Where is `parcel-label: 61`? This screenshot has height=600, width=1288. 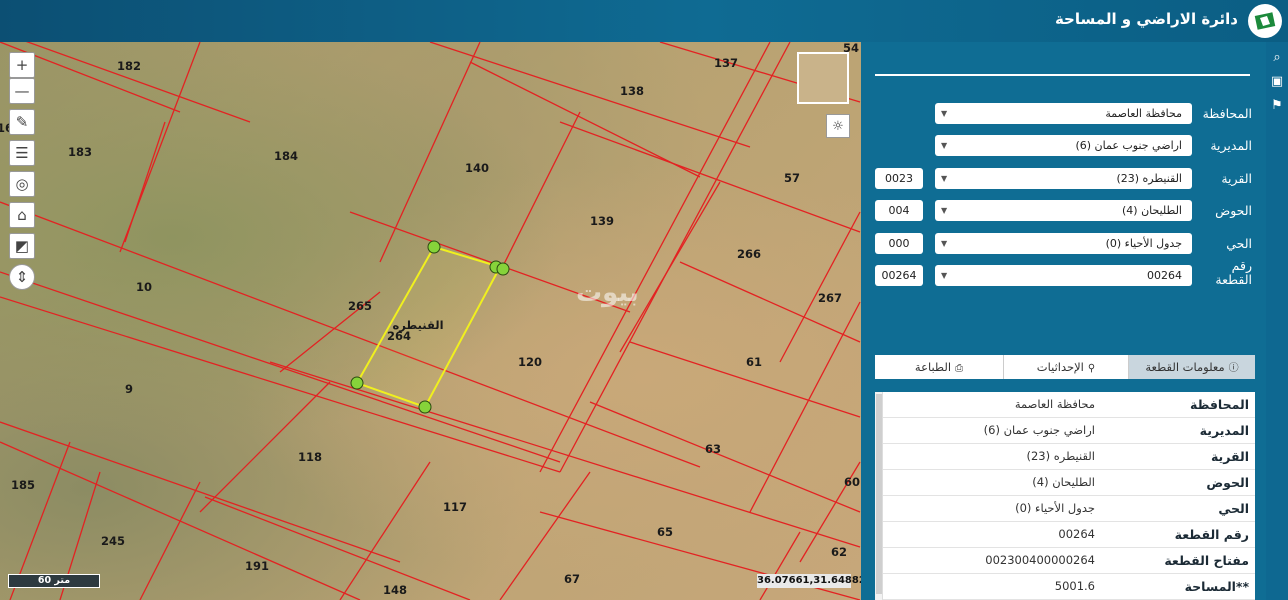
parcel-label: 61 is located at coordinates (754, 362).